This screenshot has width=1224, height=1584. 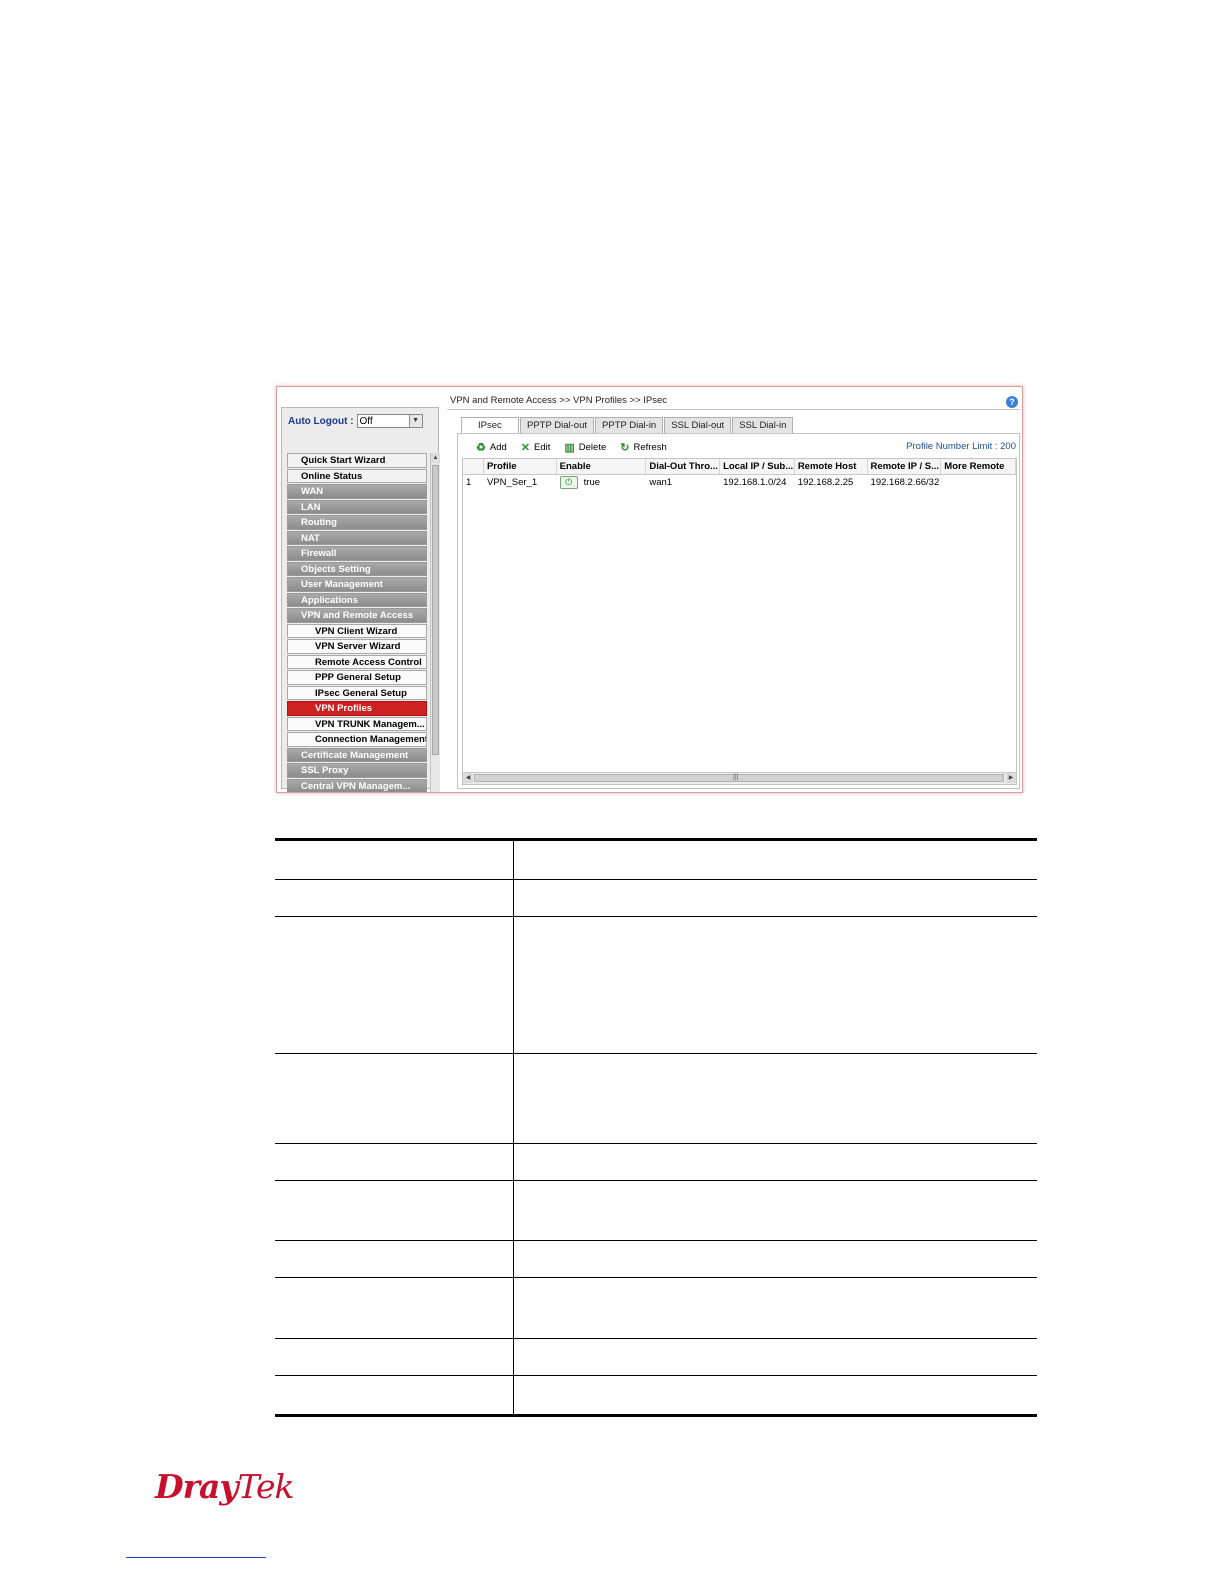 I want to click on column-header: Profile, so click(x=520, y=466).